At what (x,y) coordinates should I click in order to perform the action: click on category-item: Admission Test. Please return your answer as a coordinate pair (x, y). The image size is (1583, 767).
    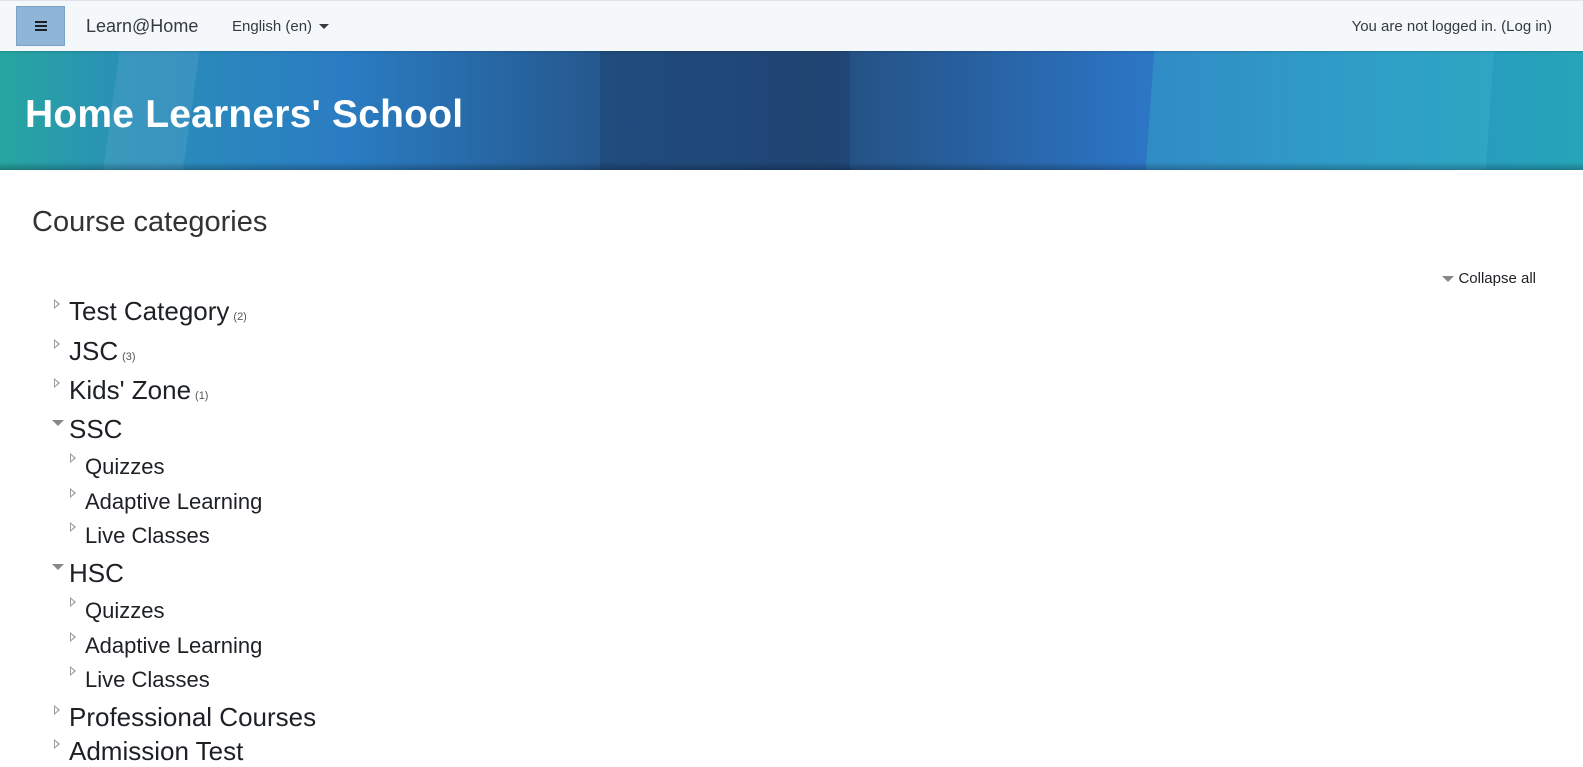
    Looking at the image, I should click on (147, 751).